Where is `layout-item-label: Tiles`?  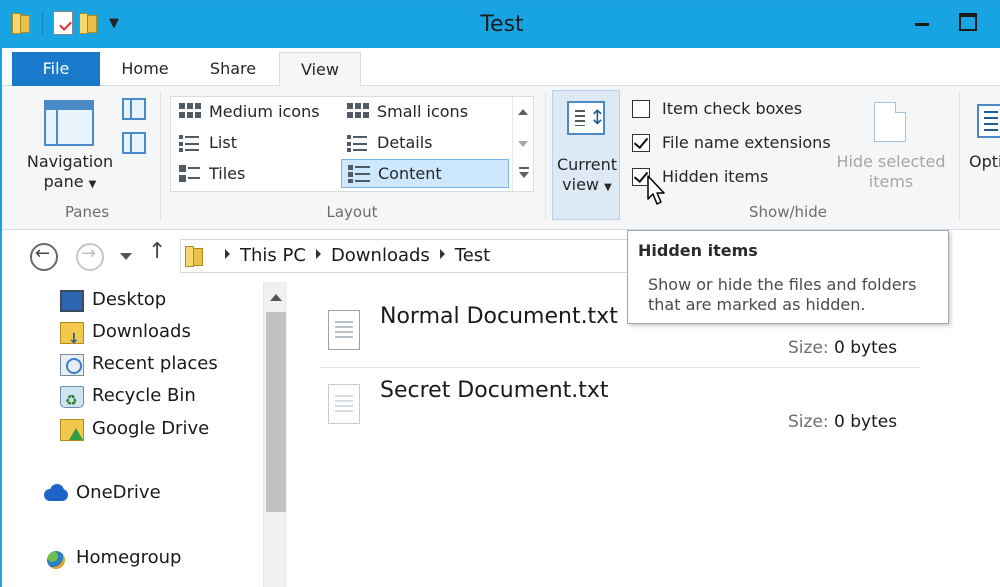 layout-item-label: Tiles is located at coordinates (227, 173).